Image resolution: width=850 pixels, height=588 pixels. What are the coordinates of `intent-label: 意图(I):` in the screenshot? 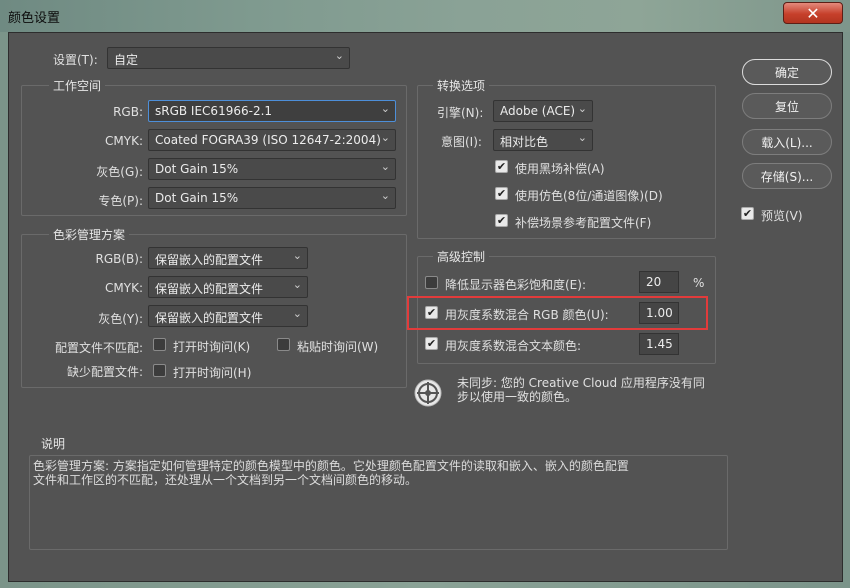 It's located at (461, 142).